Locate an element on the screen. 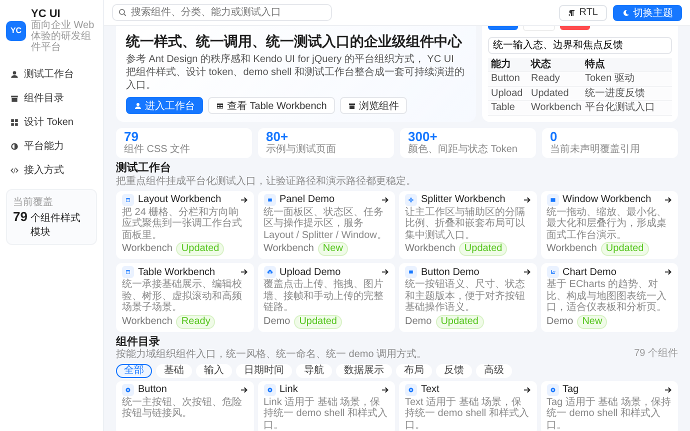 Image resolution: width=690 pixels, height=431 pixels. table-icon is located at coordinates (220, 106).